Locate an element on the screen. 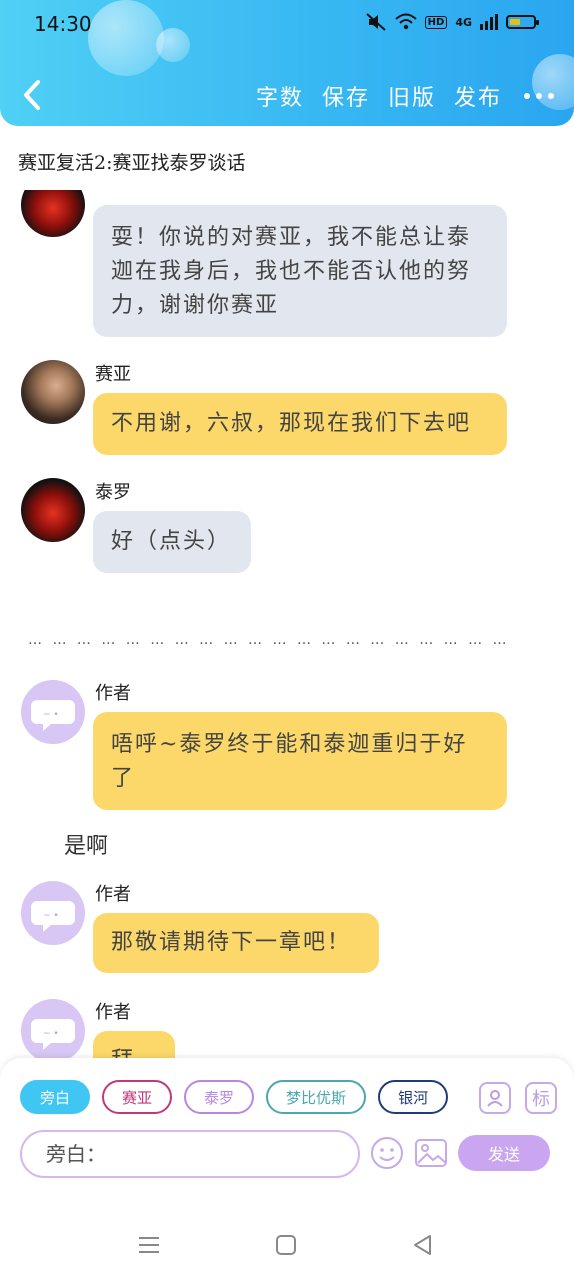  back-icon is located at coordinates (33, 95).